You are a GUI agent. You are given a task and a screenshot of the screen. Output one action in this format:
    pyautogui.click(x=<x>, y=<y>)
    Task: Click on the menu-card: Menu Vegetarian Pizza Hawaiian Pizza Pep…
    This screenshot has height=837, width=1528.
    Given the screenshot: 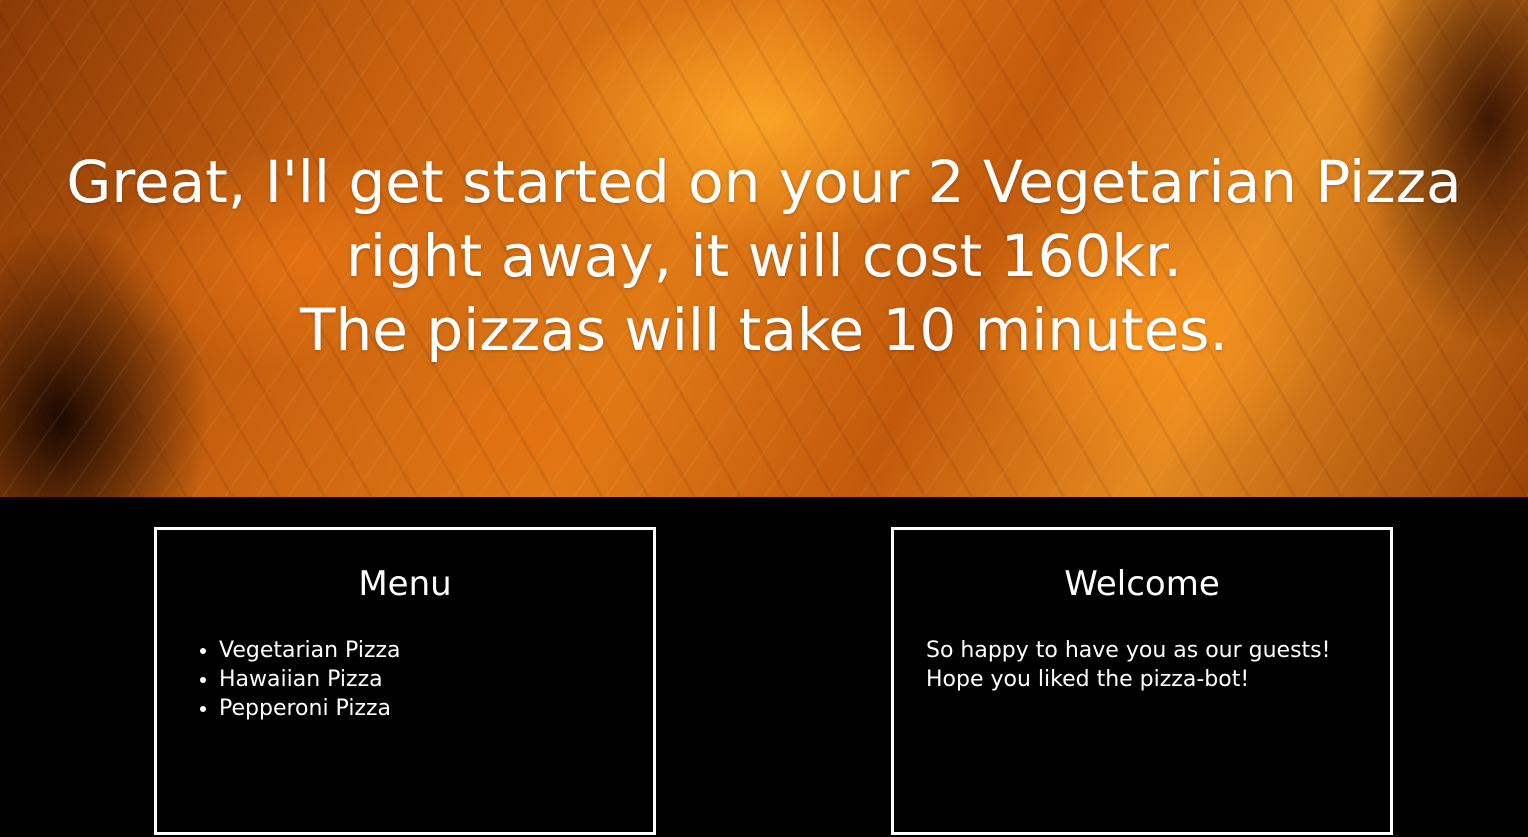 What is the action you would take?
    pyautogui.click(x=405, y=681)
    